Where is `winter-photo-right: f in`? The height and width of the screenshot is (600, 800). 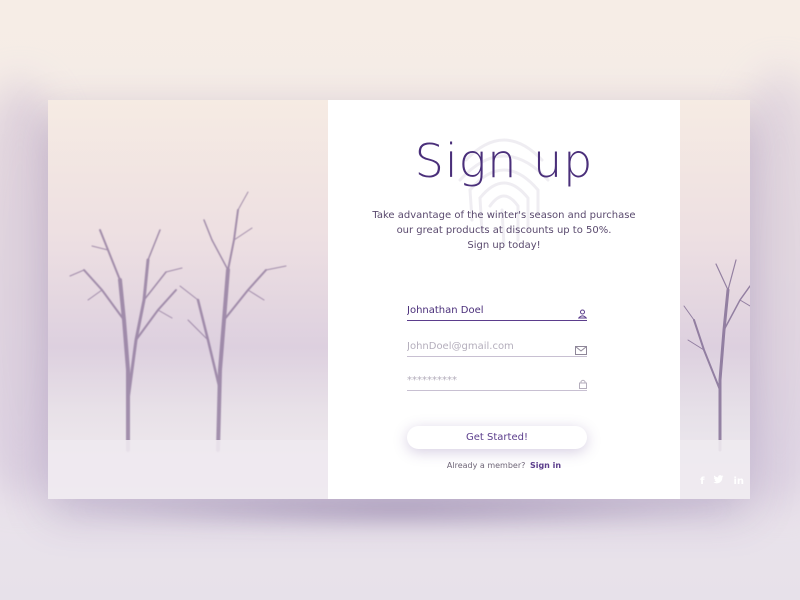
winter-photo-right: f in is located at coordinates (715, 299).